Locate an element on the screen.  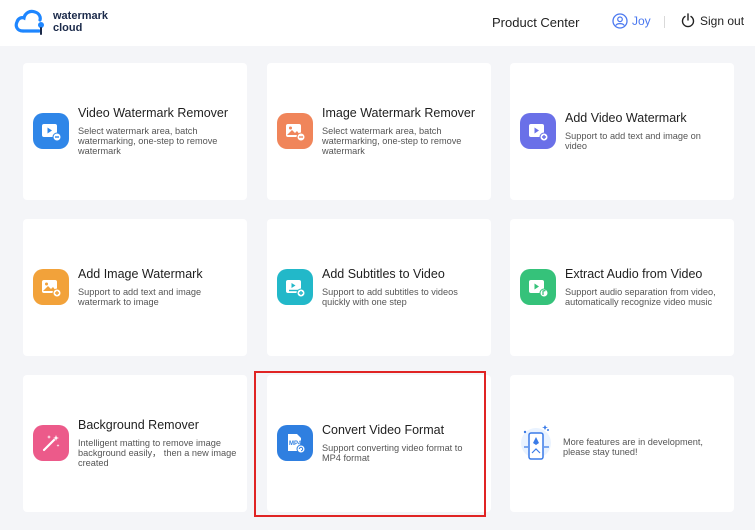
card-title: Add Image Watermark is located at coordinates (140, 274).